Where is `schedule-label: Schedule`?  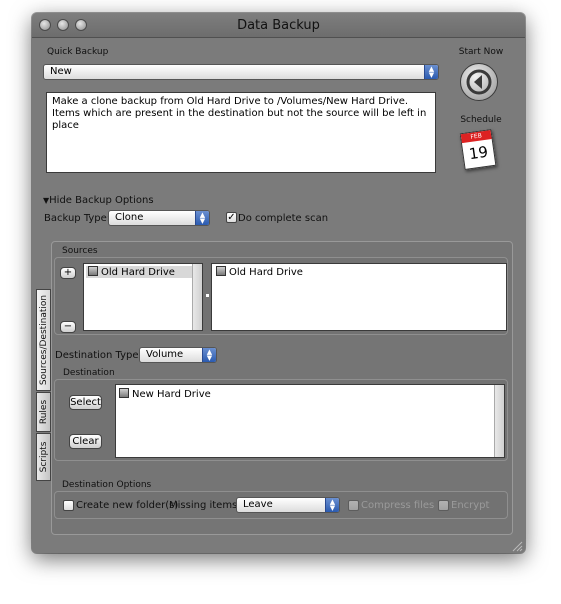 schedule-label: Schedule is located at coordinates (481, 120).